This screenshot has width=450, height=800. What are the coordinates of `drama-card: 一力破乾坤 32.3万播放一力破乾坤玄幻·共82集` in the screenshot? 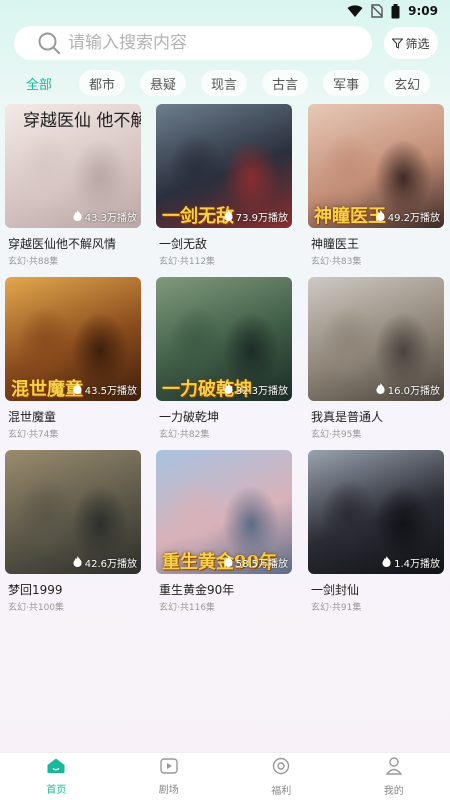 It's located at (224, 358).